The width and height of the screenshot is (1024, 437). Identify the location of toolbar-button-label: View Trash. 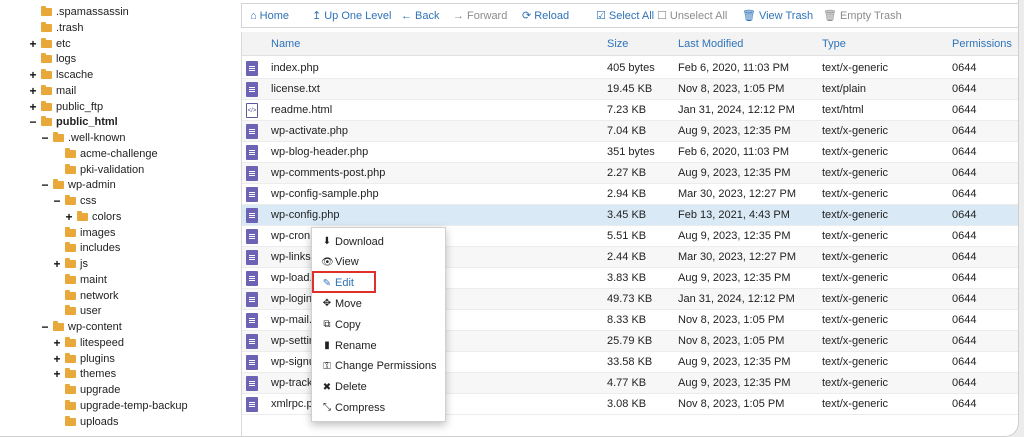
(786, 15).